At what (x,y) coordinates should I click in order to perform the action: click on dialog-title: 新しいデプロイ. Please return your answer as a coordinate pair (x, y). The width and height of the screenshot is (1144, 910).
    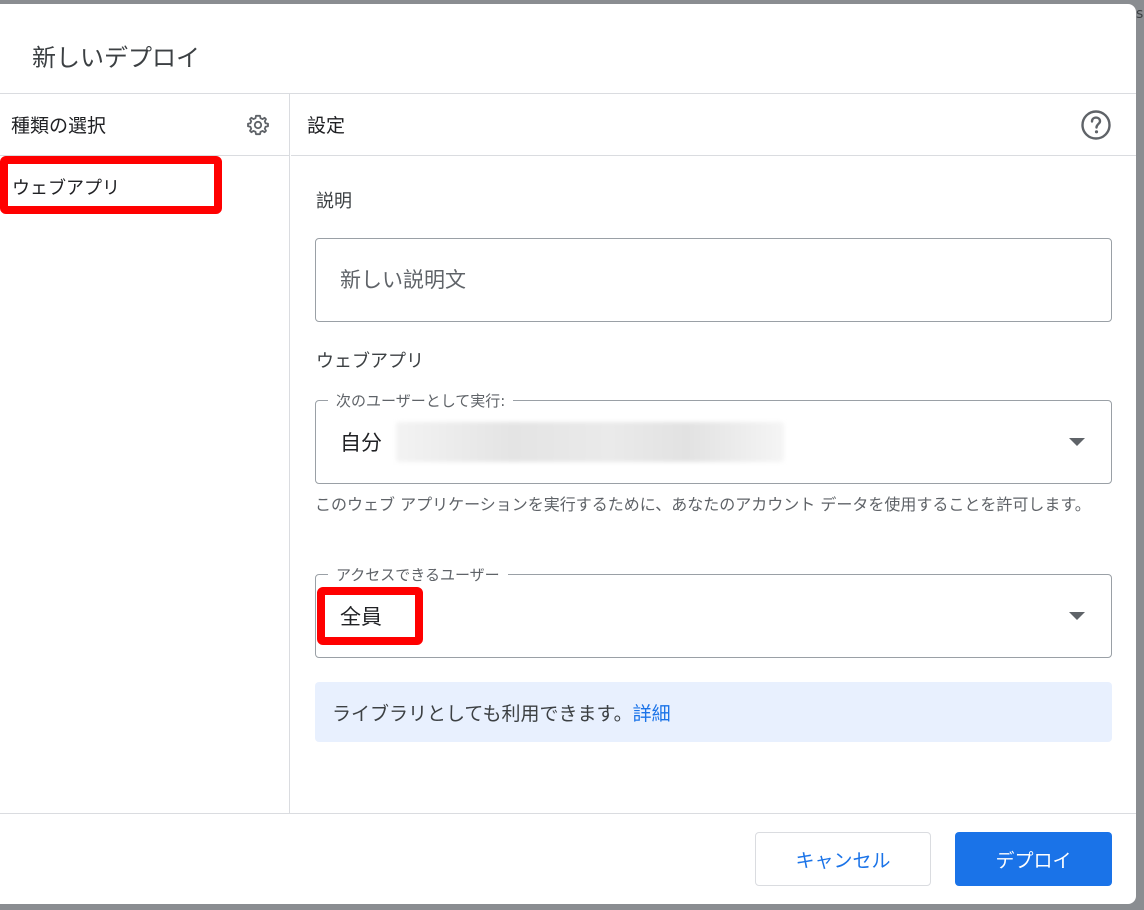
    Looking at the image, I should click on (116, 58).